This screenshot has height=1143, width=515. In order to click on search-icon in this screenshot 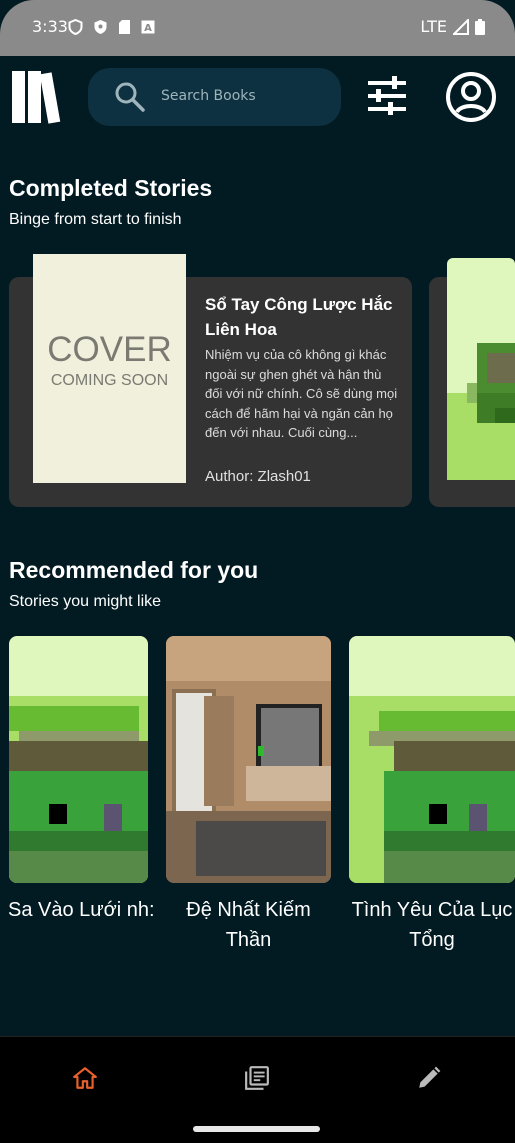, I will do `click(130, 97)`.